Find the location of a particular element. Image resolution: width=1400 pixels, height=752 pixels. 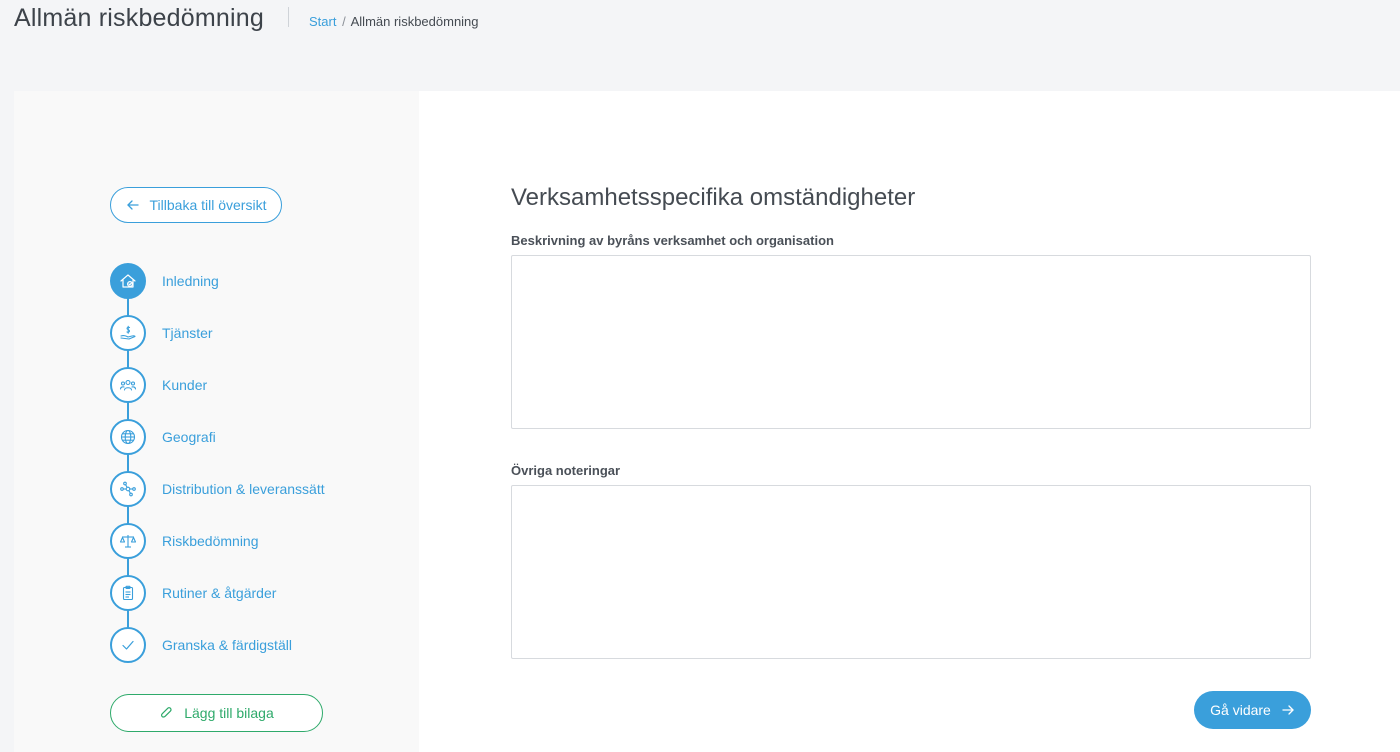

other-notes-textarea is located at coordinates (911, 572).